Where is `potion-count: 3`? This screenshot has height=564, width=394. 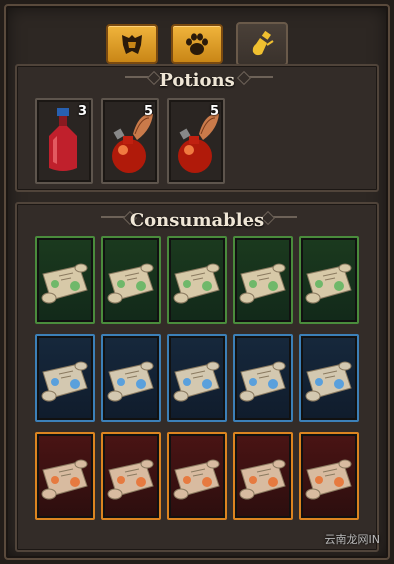 potion-count: 3 is located at coordinates (82, 111).